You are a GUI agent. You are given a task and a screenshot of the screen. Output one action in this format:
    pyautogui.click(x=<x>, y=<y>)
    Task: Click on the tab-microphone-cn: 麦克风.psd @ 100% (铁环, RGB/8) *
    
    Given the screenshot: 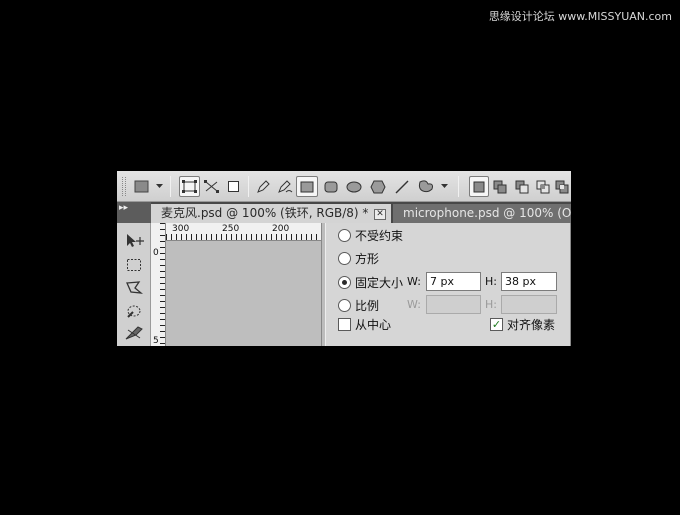 What is the action you would take?
    pyautogui.click(x=271, y=213)
    